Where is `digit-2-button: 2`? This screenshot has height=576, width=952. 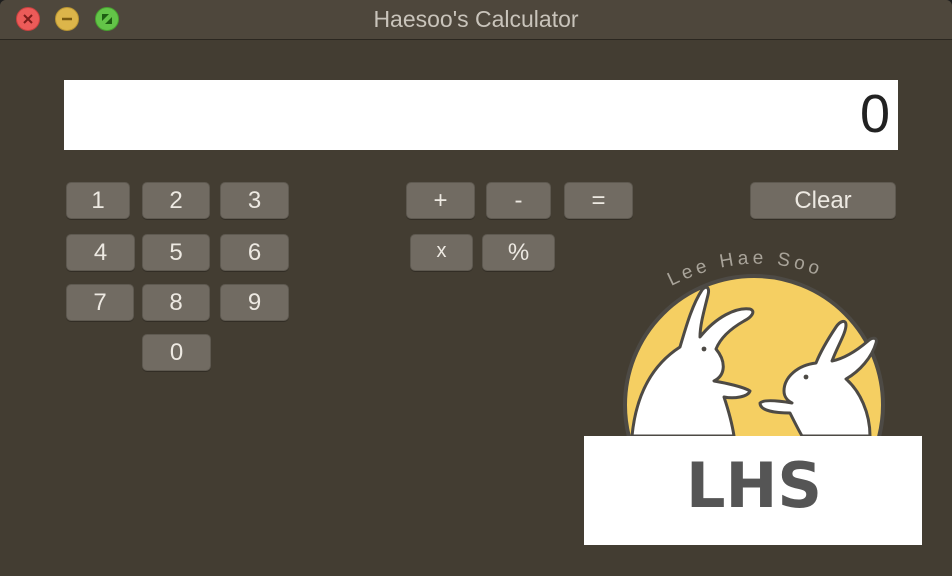 digit-2-button: 2 is located at coordinates (176, 200).